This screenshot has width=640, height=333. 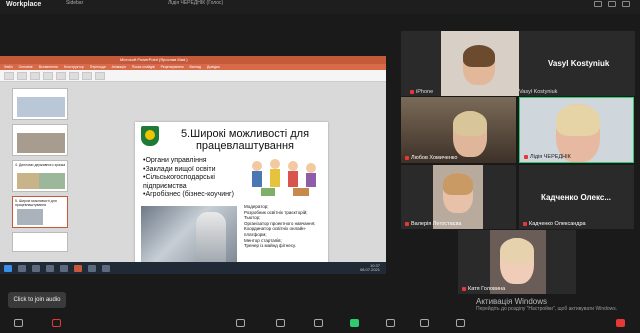 What do you see at coordinates (40, 104) in the screenshot?
I see `slide-thumbnail: 4` at bounding box center [40, 104].